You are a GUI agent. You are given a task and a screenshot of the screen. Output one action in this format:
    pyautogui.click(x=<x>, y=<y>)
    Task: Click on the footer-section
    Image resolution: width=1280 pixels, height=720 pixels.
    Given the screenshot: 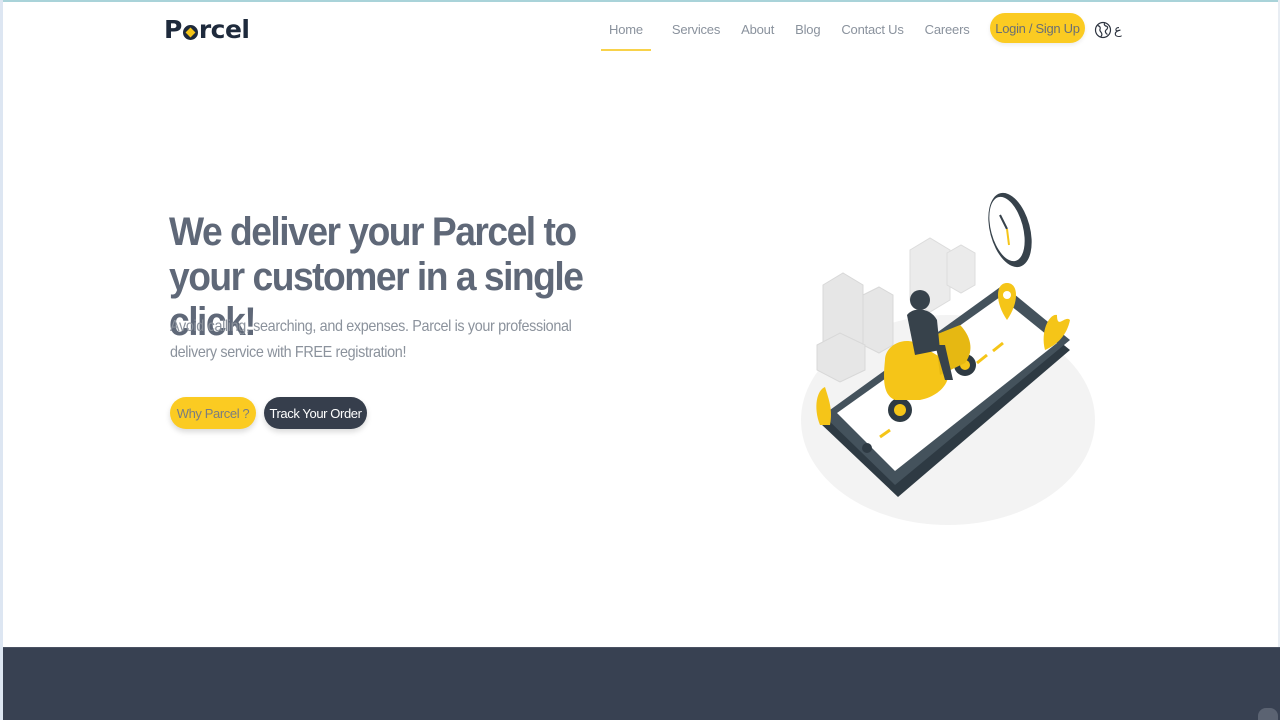 What is the action you would take?
    pyautogui.click(x=641, y=683)
    